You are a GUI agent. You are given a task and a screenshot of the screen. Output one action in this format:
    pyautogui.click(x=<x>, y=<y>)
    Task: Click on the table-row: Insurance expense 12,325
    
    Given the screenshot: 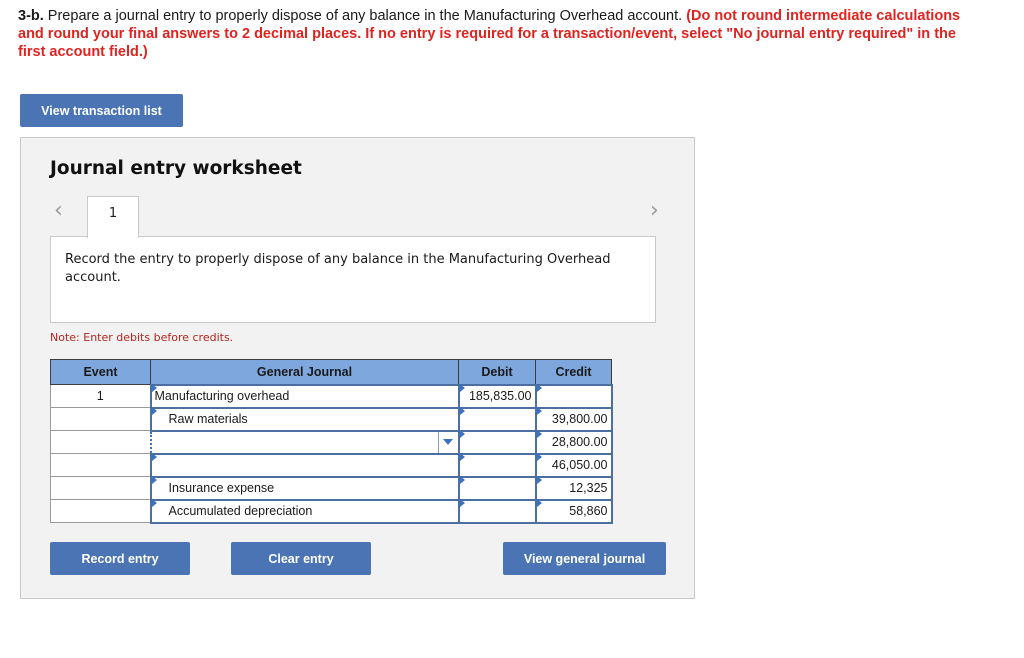 What is the action you would take?
    pyautogui.click(x=331, y=488)
    